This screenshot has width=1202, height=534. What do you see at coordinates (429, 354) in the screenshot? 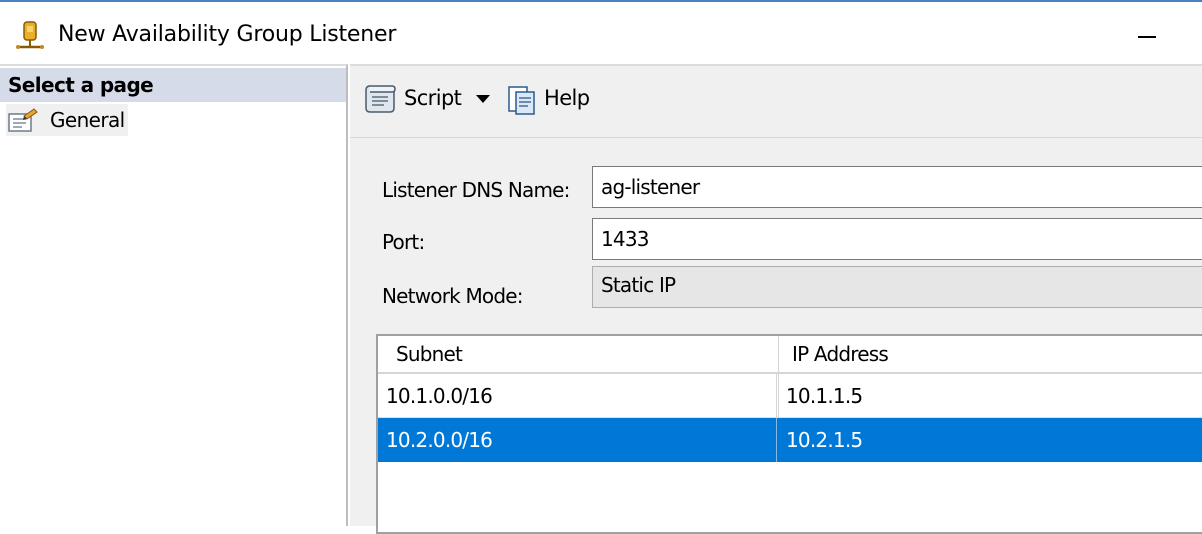
I see `column-header-subnet: Subnet` at bounding box center [429, 354].